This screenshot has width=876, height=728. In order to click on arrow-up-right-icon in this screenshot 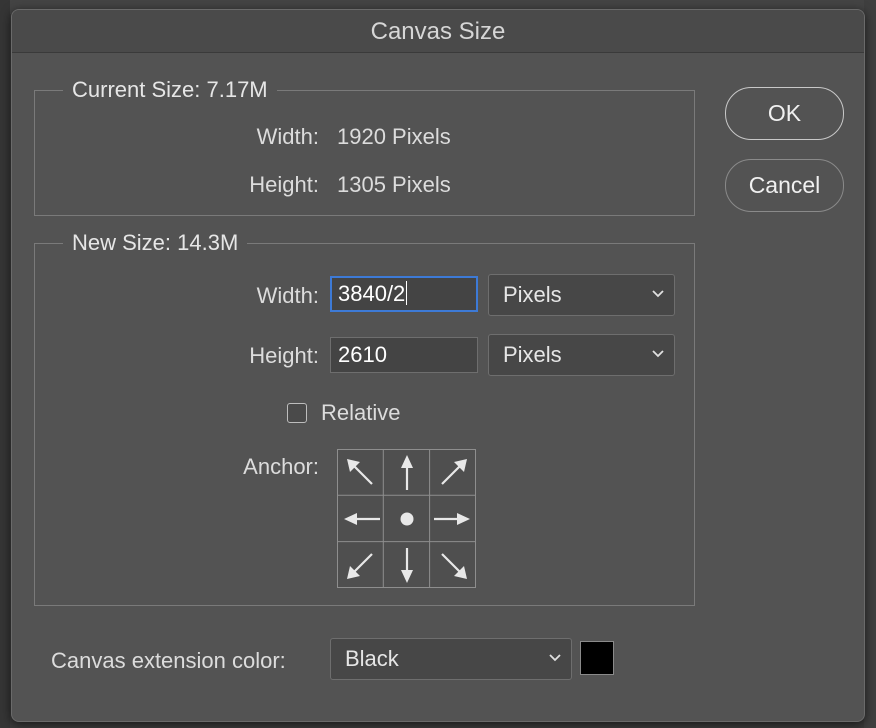, I will do `click(454, 472)`.